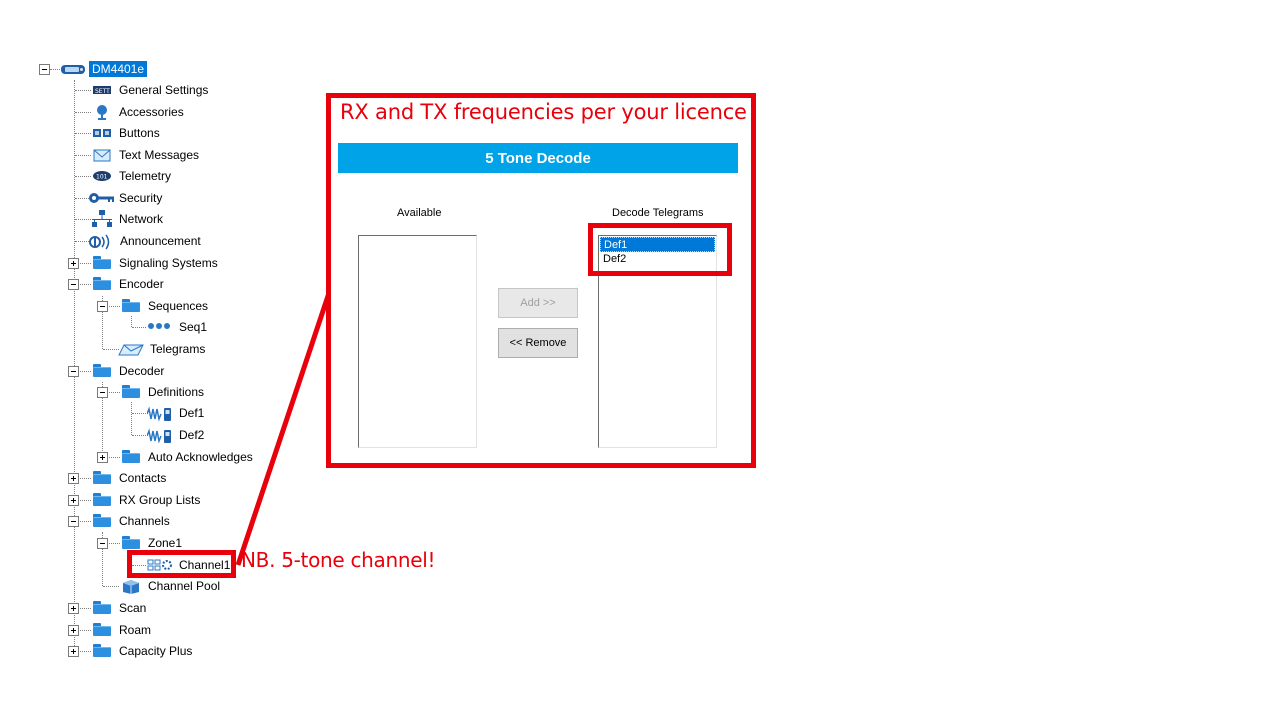  I want to click on channel1-highlight-frame, so click(181, 564).